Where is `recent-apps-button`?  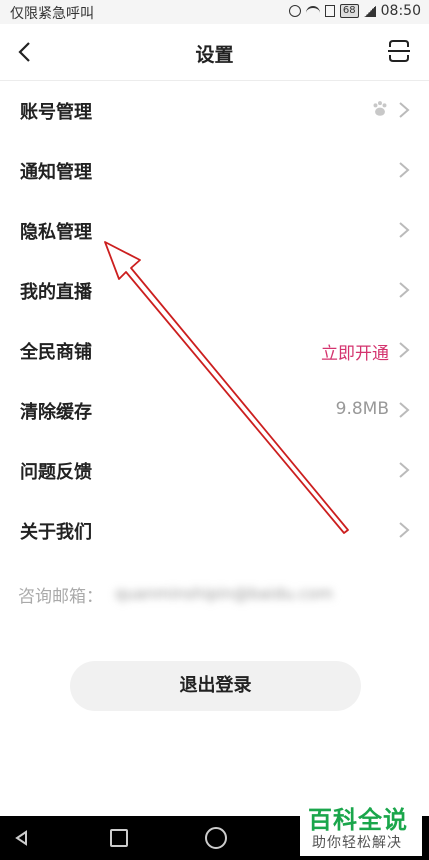 recent-apps-button is located at coordinates (119, 838).